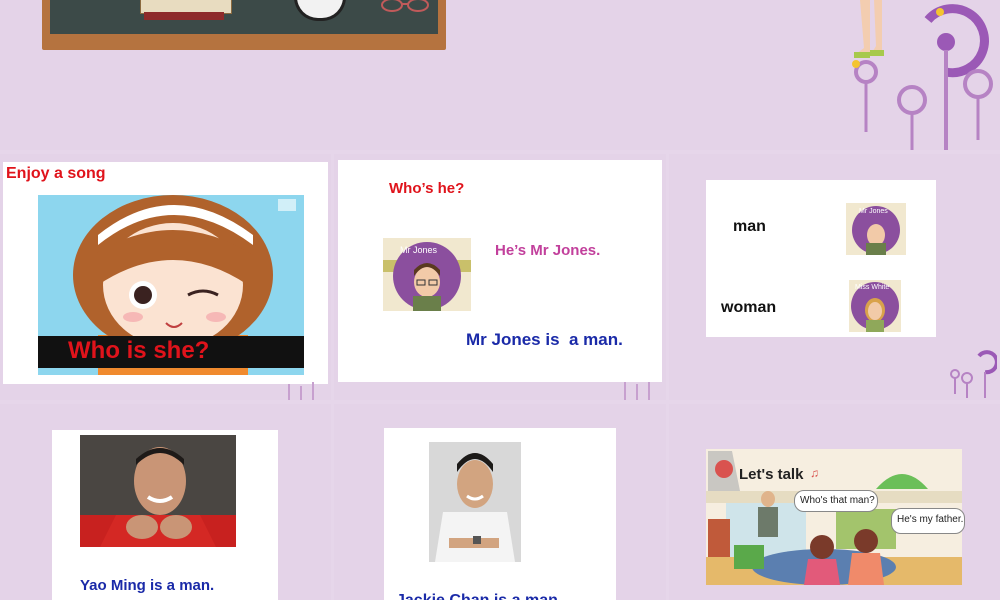 The height and width of the screenshot is (600, 1000). What do you see at coordinates (419, 250) in the screenshot?
I see `portrait-label: Mr Jones` at bounding box center [419, 250].